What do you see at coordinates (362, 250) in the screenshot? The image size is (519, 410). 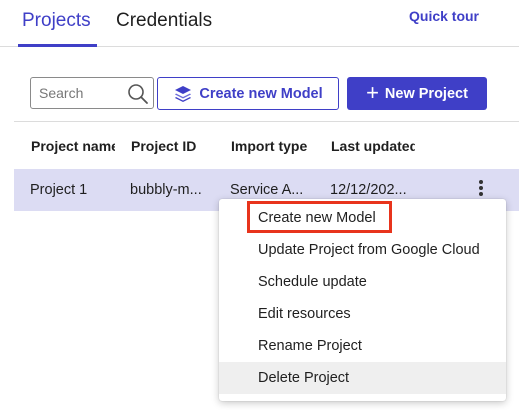 I see `menu-item-update-project: Update Project from Google Cloud` at bounding box center [362, 250].